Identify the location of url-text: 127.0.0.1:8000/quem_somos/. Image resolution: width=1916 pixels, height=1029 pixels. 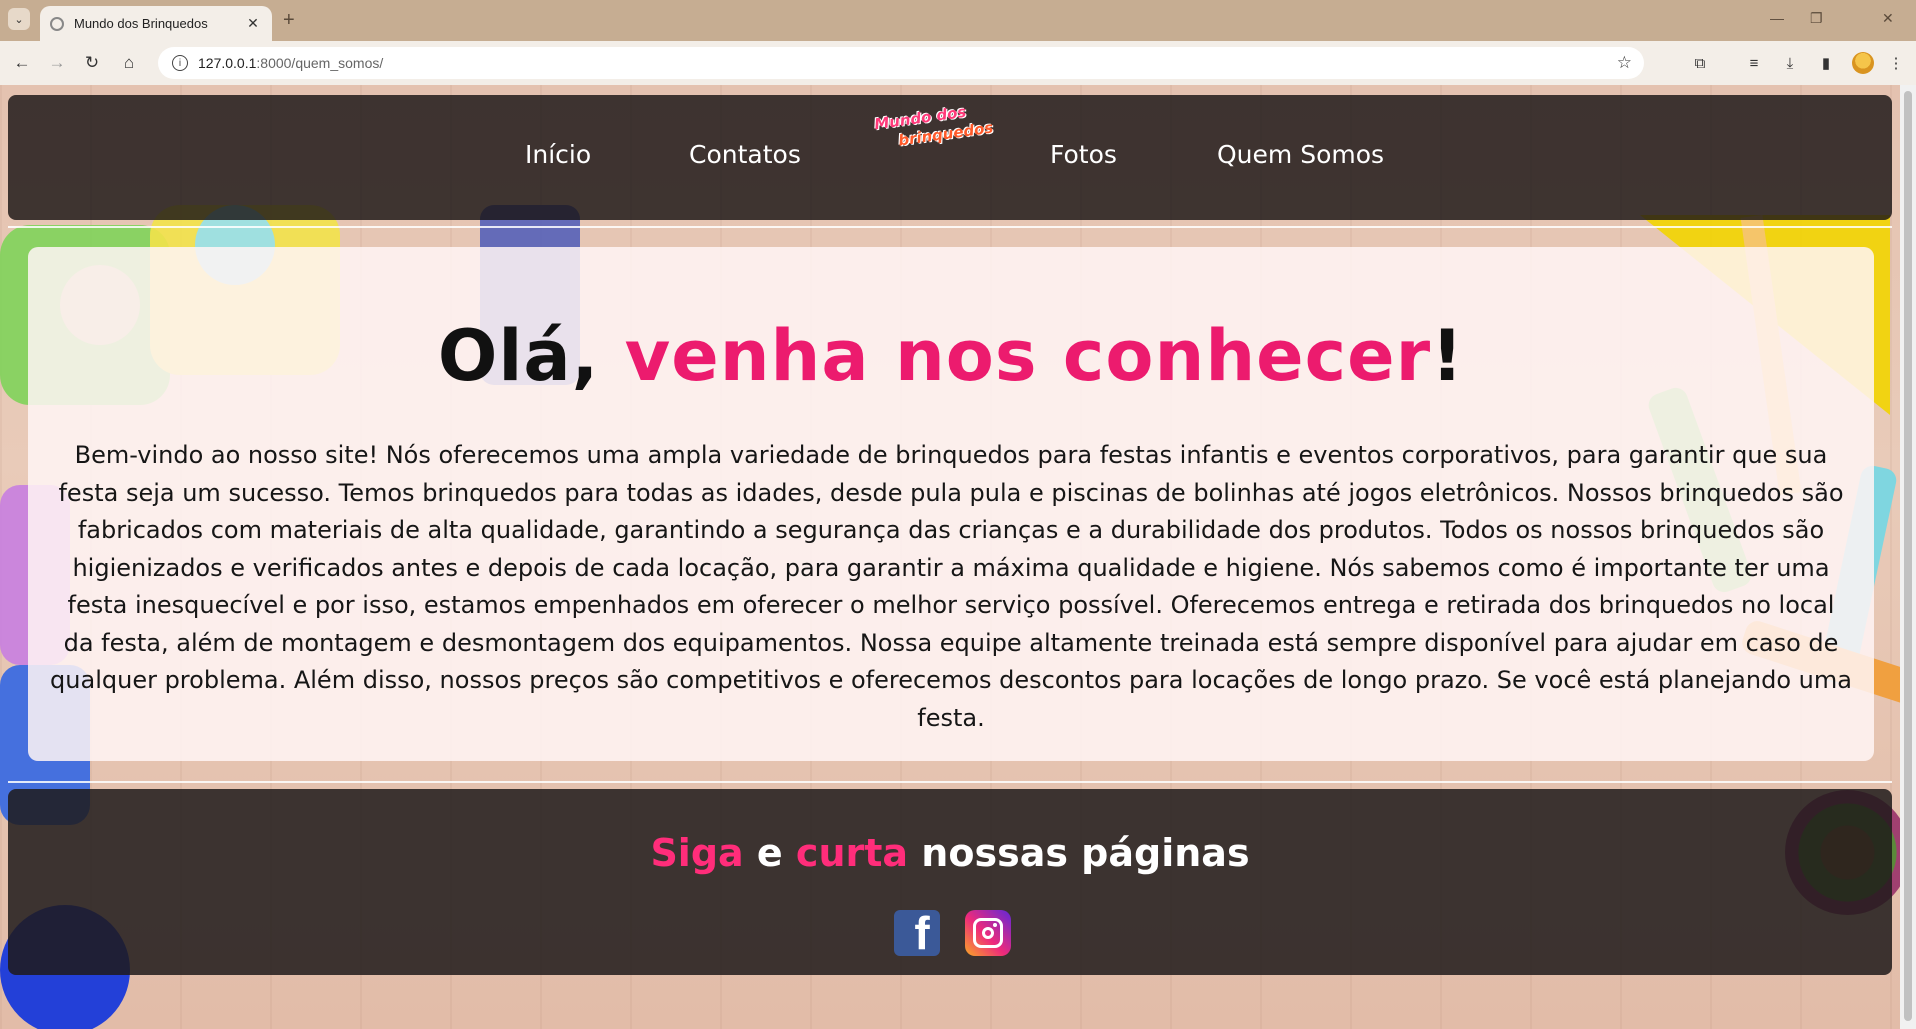
(290, 63).